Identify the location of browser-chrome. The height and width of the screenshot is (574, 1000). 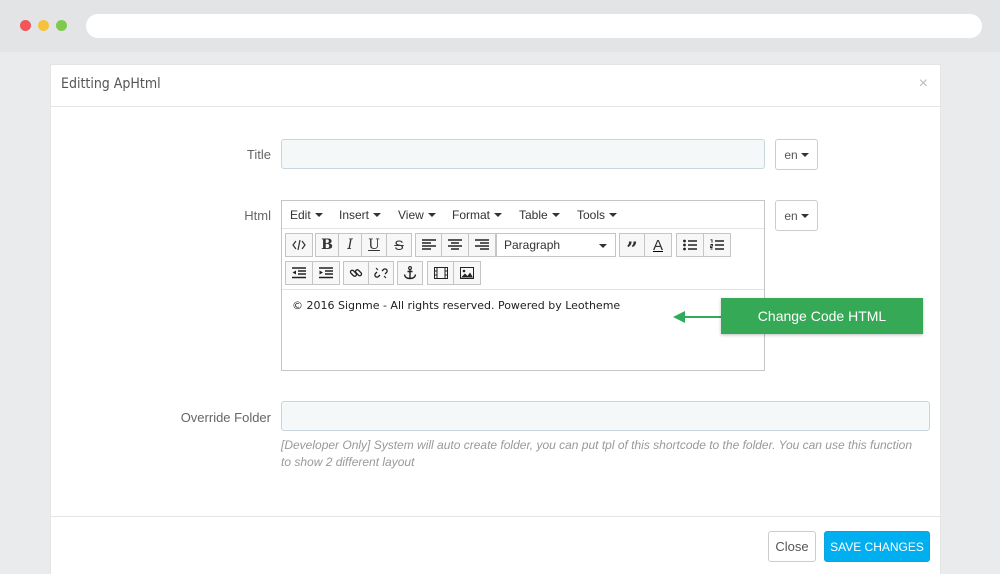
(500, 26).